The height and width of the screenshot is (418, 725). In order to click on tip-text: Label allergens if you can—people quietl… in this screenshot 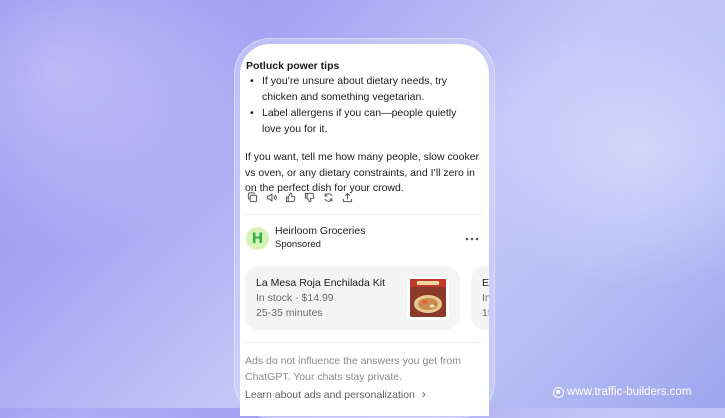, I will do `click(359, 121)`.